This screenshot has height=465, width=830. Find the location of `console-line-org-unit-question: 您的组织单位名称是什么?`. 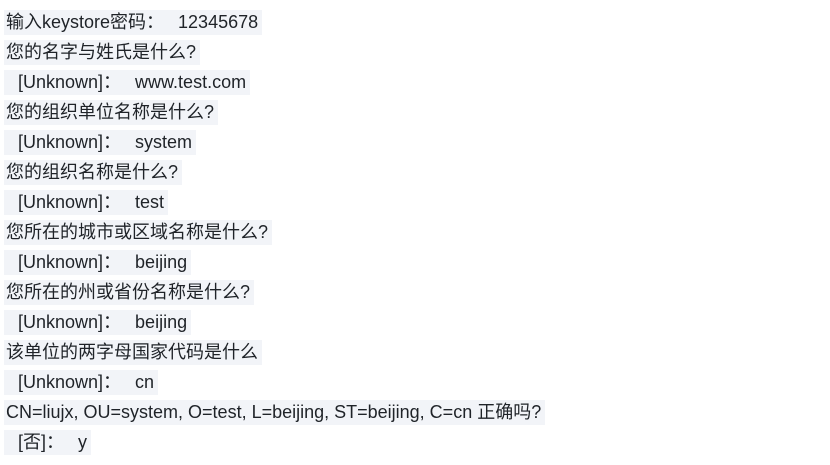

console-line-org-unit-question: 您的组织单位名称是什么? is located at coordinates (415, 112).